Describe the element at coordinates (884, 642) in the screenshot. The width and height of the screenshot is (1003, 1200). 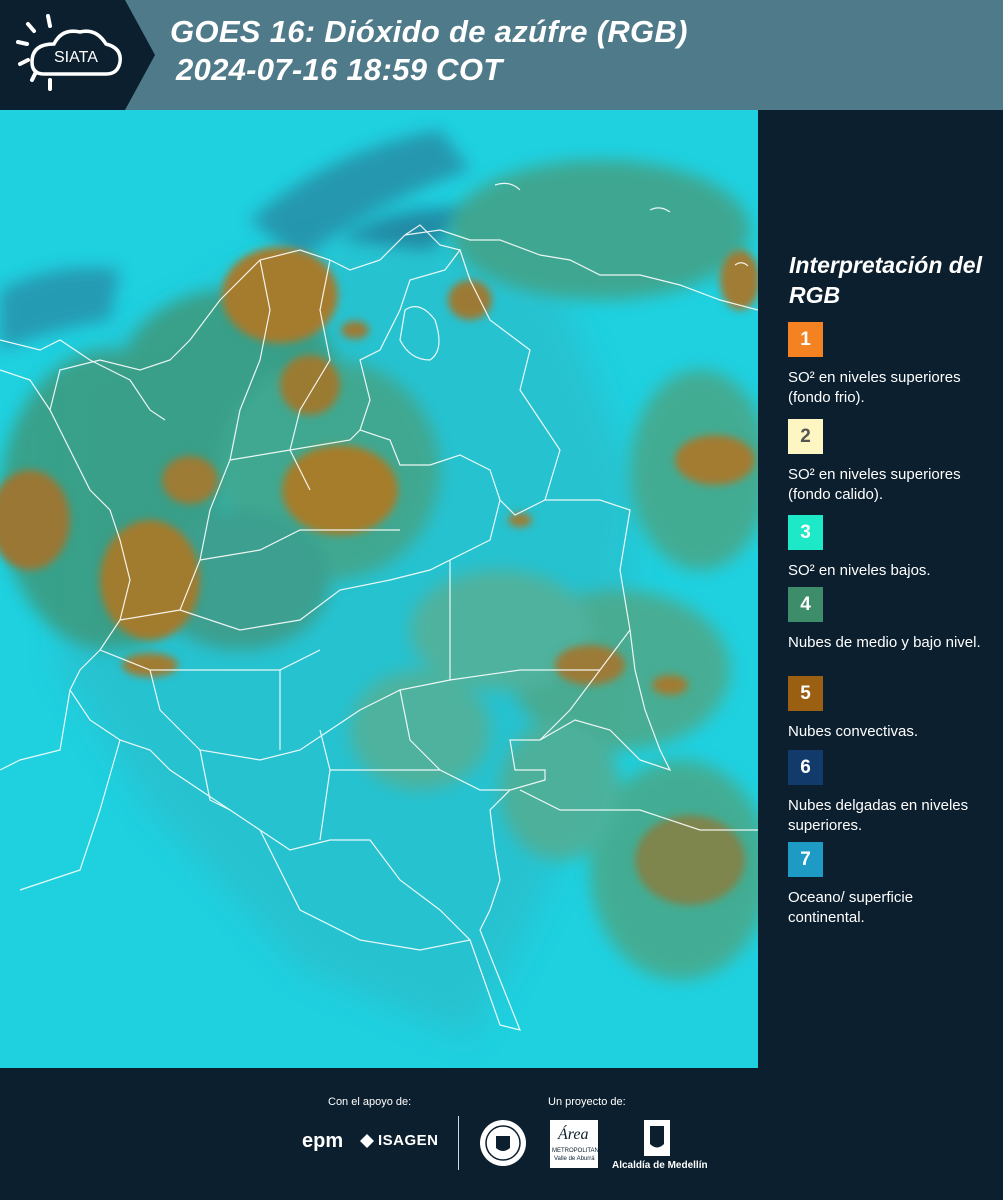
I see `legend-label-4: Nubes de medio y bajo nivel.` at that location.